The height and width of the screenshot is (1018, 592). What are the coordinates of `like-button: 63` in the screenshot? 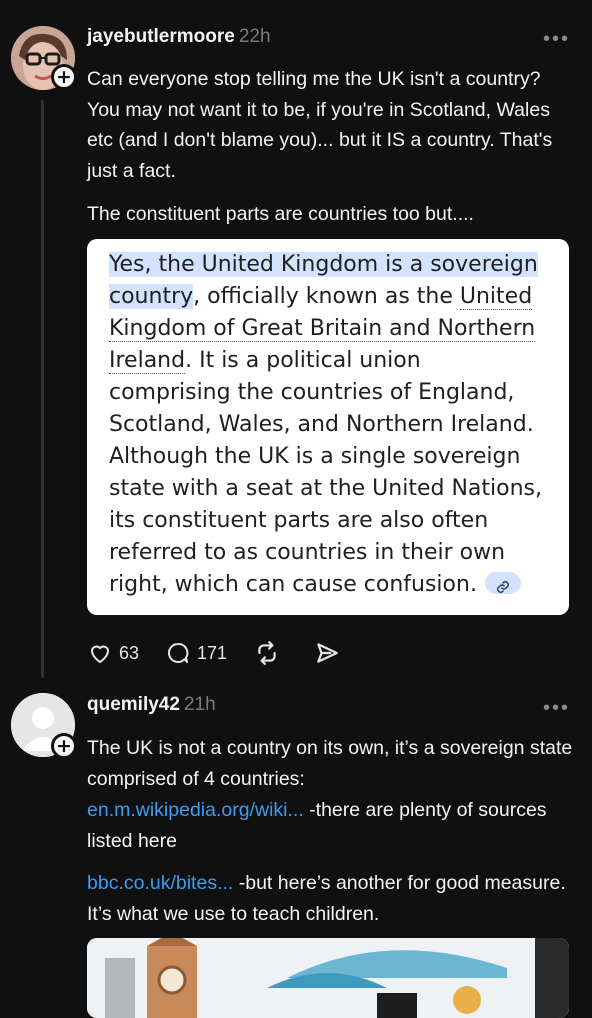 It's located at (113, 653).